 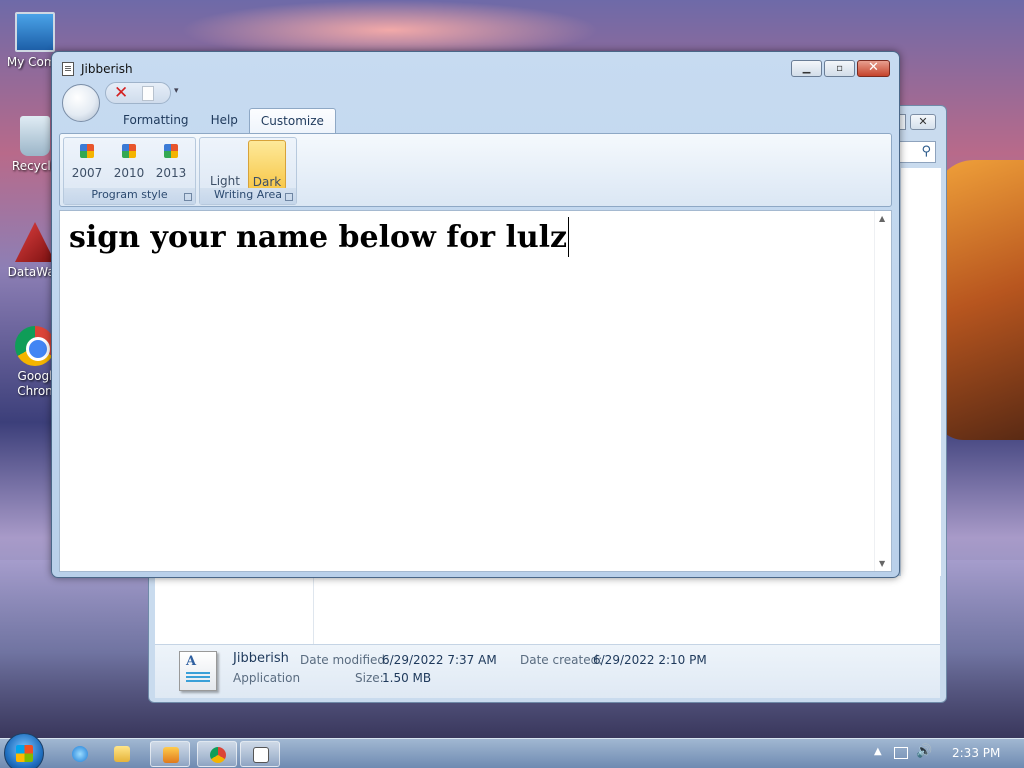 I want to click on style-2007-button: 2007, so click(x=87, y=163).